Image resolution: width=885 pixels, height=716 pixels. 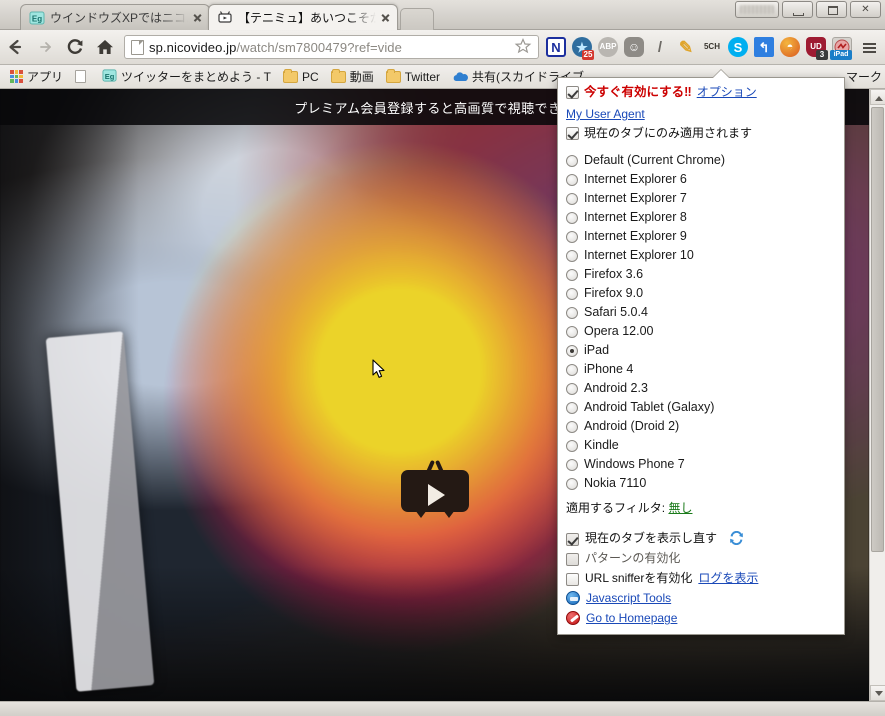 I want to click on agent-option-android-tablet: Android Tablet (Galaxy), so click(x=701, y=407).